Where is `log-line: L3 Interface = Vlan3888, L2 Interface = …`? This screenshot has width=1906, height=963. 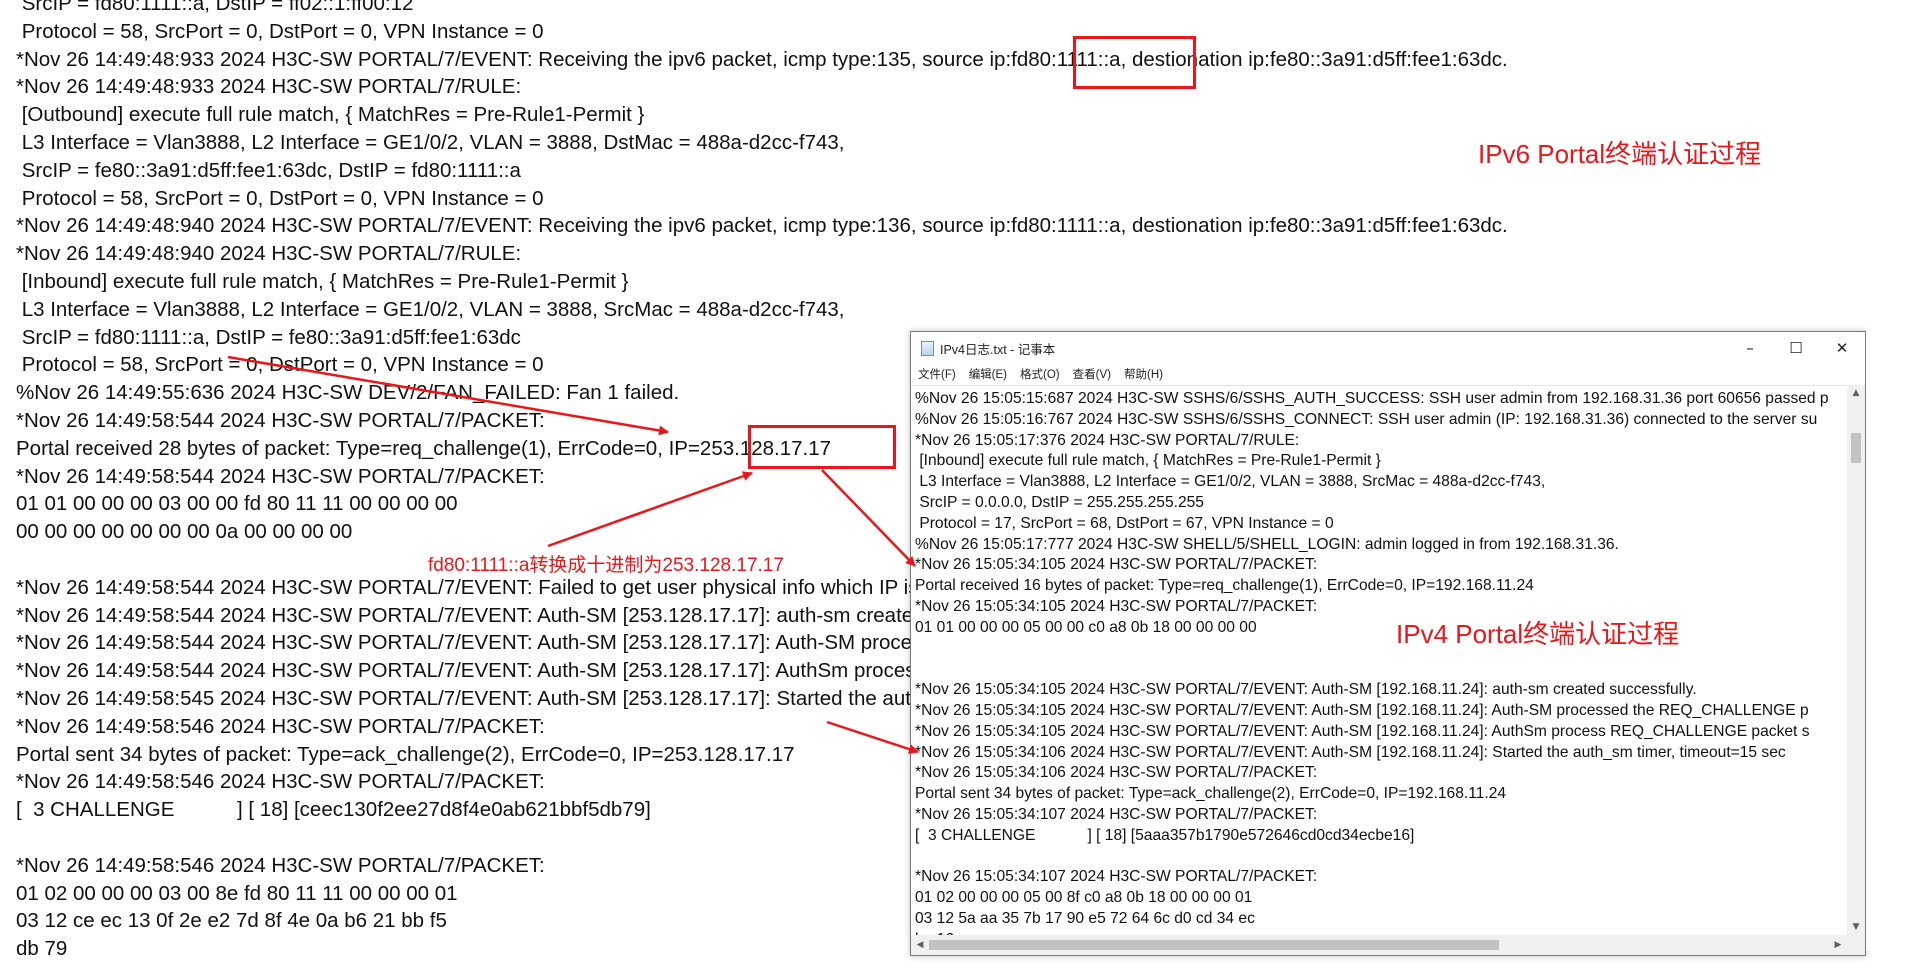 log-line: L3 Interface = Vlan3888, L2 Interface = … is located at coordinates (430, 309).